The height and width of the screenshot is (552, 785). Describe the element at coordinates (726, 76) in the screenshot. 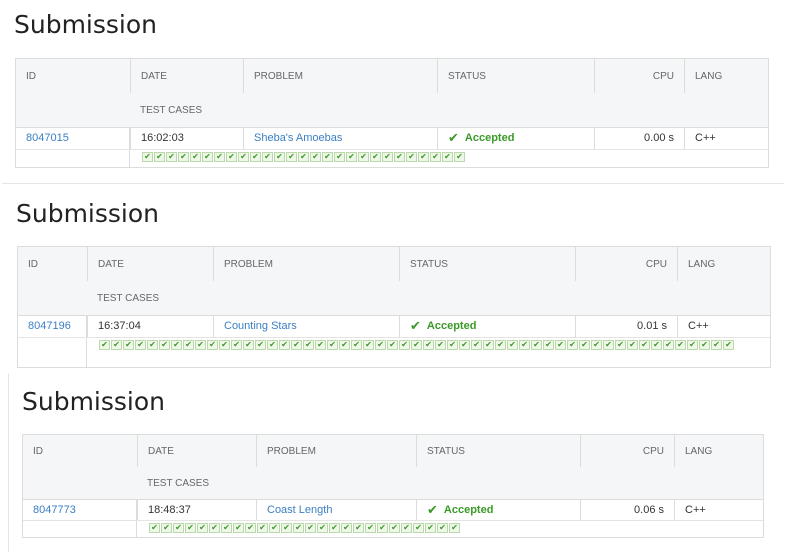

I see `header-lang: LANG` at that location.